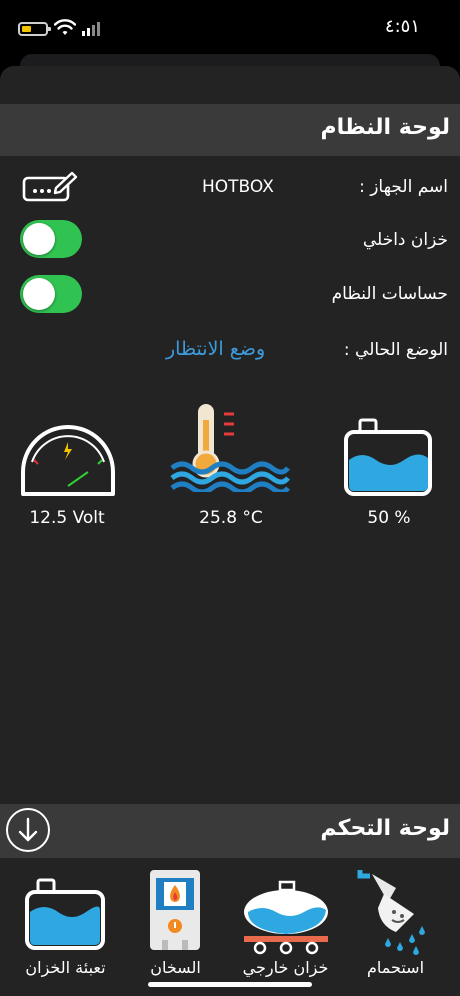 This screenshot has height=996, width=460. What do you see at coordinates (405, 240) in the screenshot?
I see `internal-tank-label: خزان داخلي` at bounding box center [405, 240].